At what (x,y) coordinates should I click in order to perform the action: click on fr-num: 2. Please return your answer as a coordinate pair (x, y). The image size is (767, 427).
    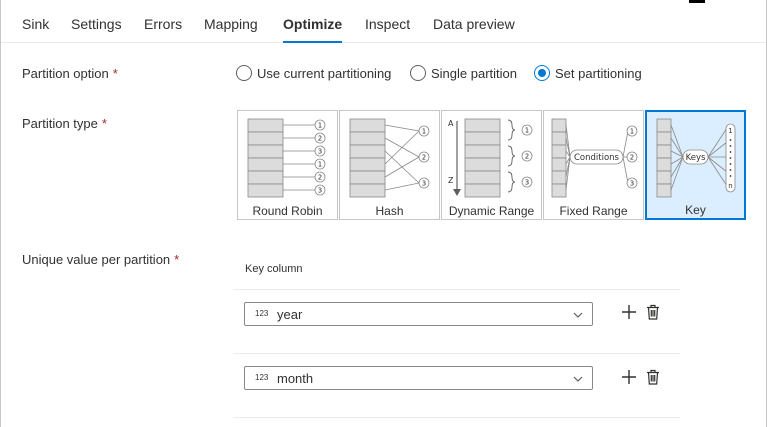
    Looking at the image, I should click on (632, 158).